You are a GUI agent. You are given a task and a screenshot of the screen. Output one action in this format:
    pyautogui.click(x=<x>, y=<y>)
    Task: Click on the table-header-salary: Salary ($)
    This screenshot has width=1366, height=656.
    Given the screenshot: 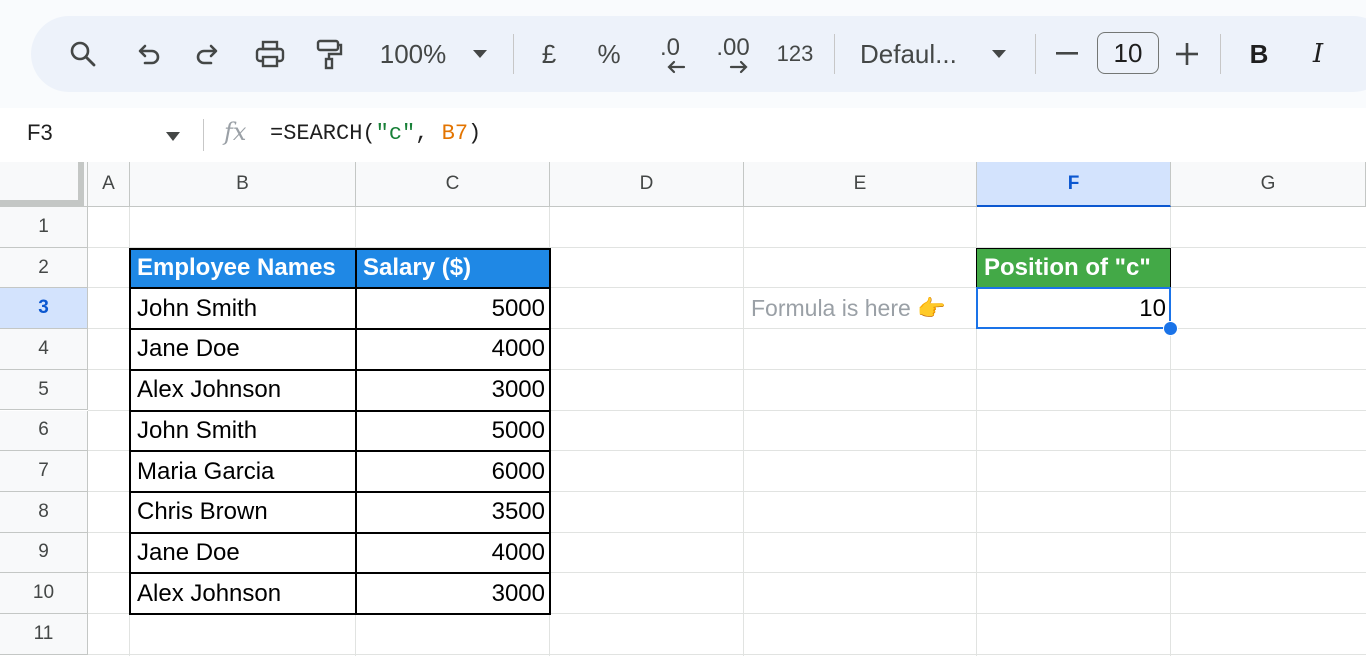 What is the action you would take?
    pyautogui.click(x=453, y=268)
    